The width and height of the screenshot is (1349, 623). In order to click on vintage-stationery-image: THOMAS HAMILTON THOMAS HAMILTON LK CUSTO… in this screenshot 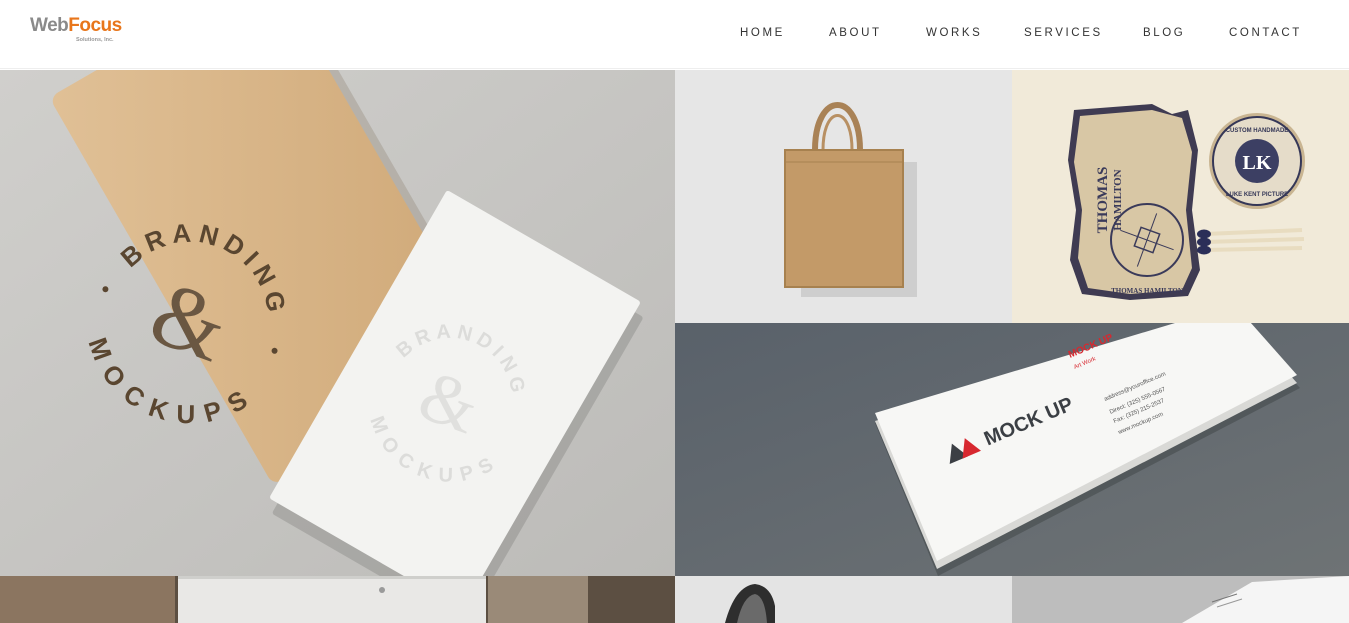, I will do `click(1180, 196)`.